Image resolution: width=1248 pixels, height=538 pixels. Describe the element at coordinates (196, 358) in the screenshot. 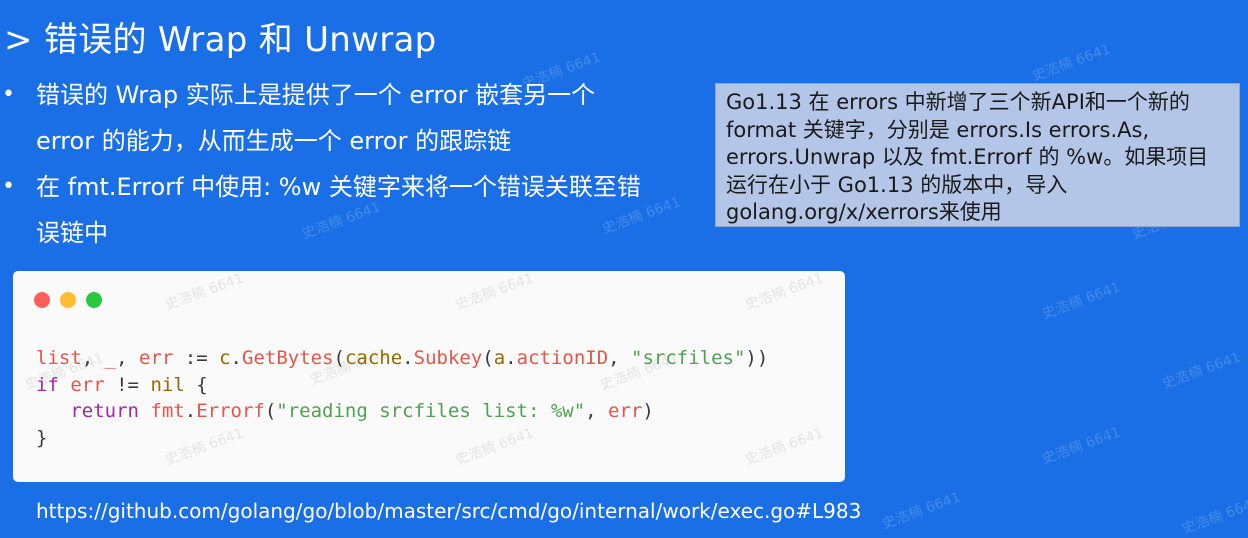

I see `code-token: :=` at that location.